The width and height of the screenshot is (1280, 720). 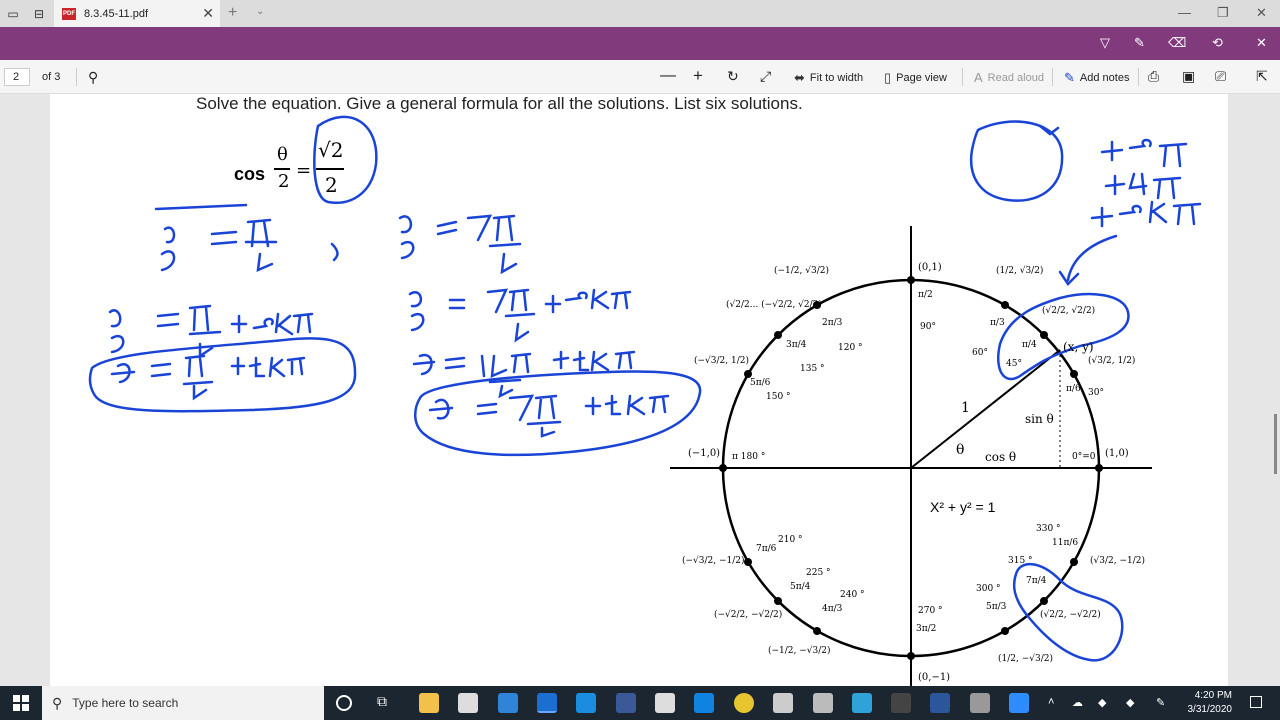 I want to click on zoom-in-icon: +, so click(x=698, y=76).